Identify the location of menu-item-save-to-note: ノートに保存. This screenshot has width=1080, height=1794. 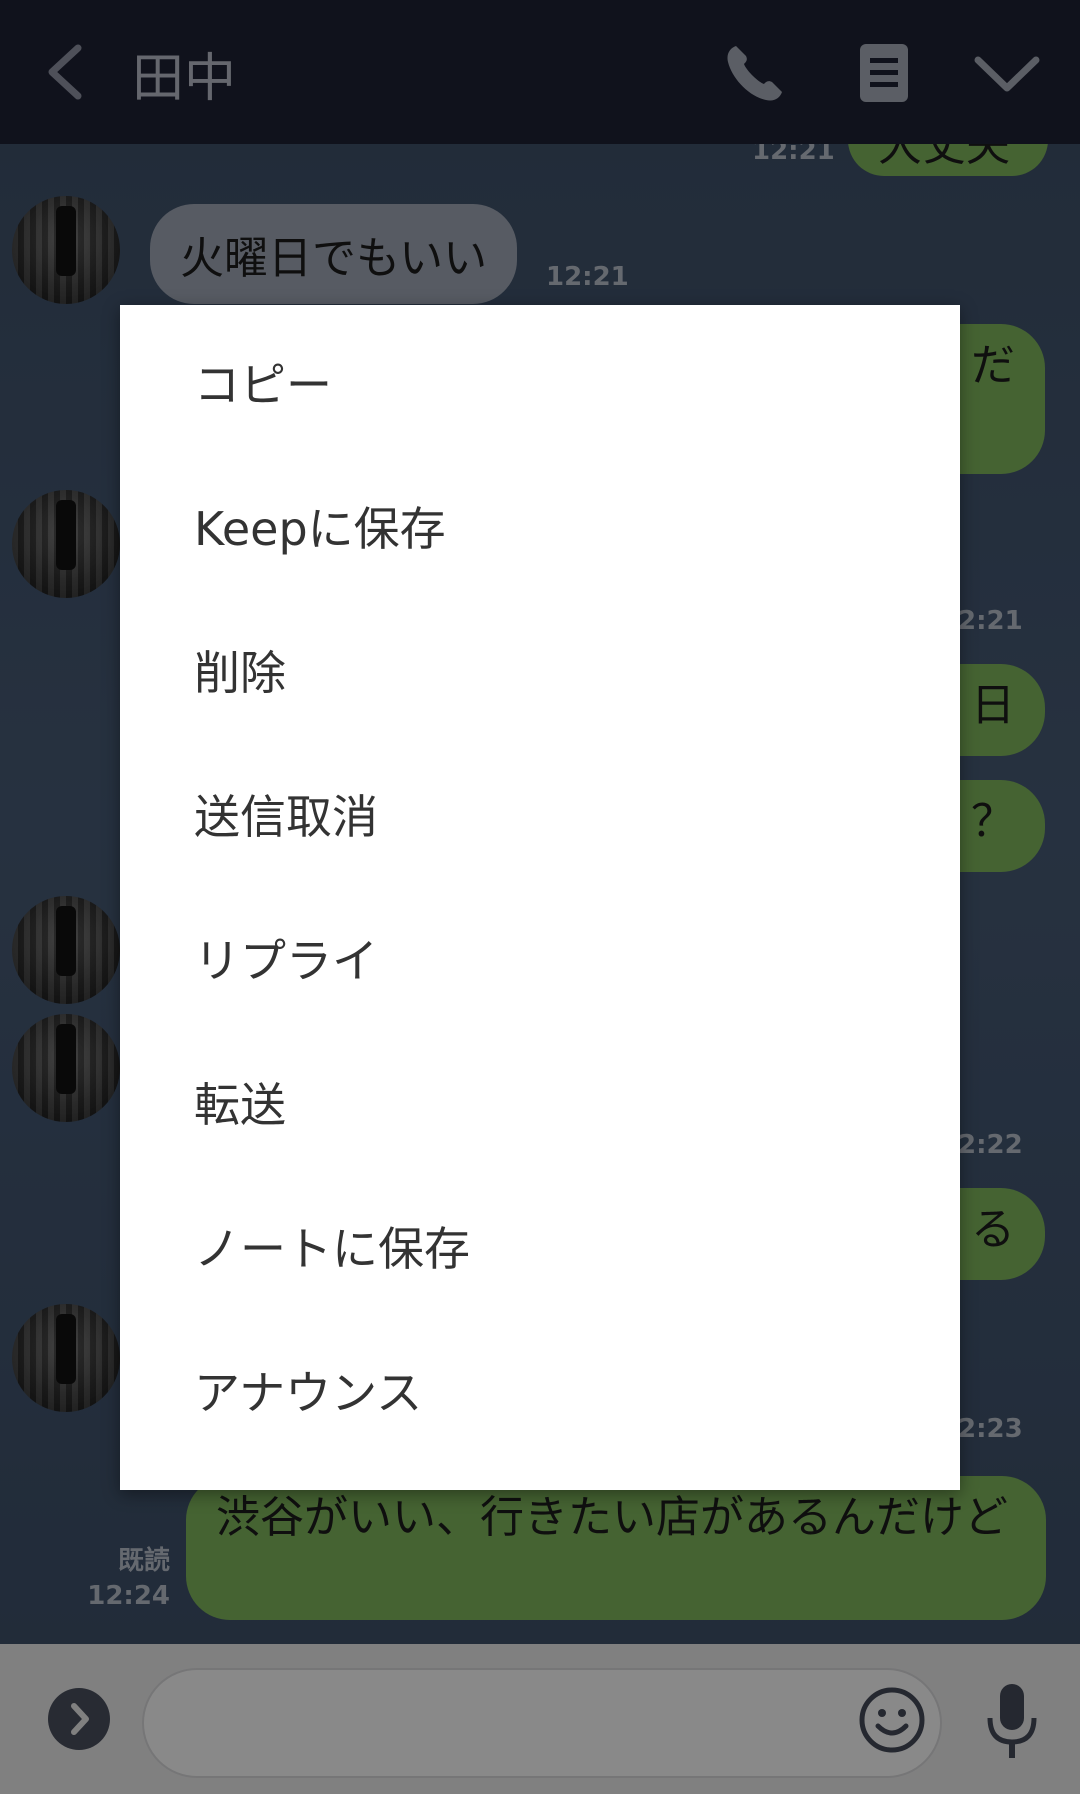
(540, 1249).